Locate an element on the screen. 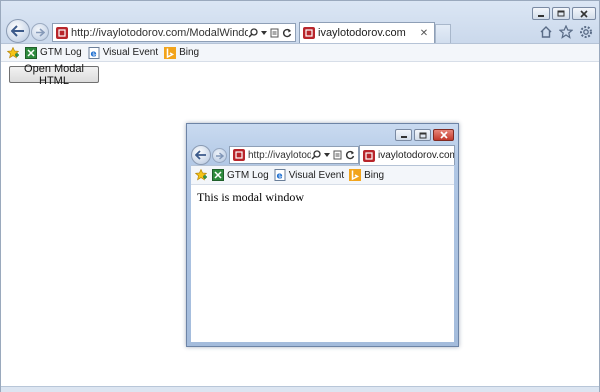 This screenshot has width=600, height=392. modal-forward-button is located at coordinates (219, 155).